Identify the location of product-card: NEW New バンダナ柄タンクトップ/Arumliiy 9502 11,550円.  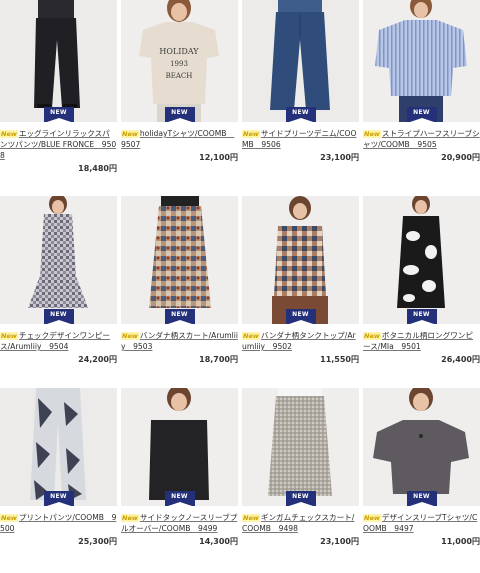
(300, 280).